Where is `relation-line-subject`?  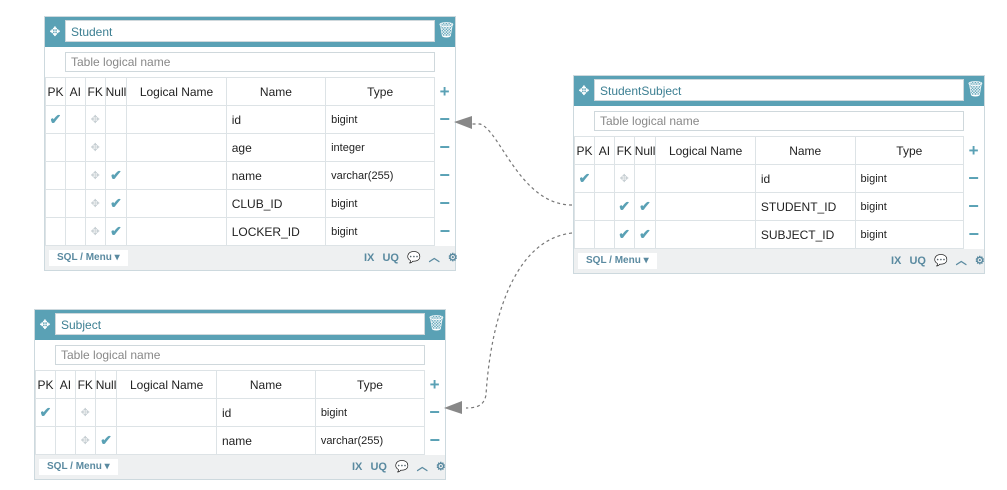 relation-line-subject is located at coordinates (519, 320).